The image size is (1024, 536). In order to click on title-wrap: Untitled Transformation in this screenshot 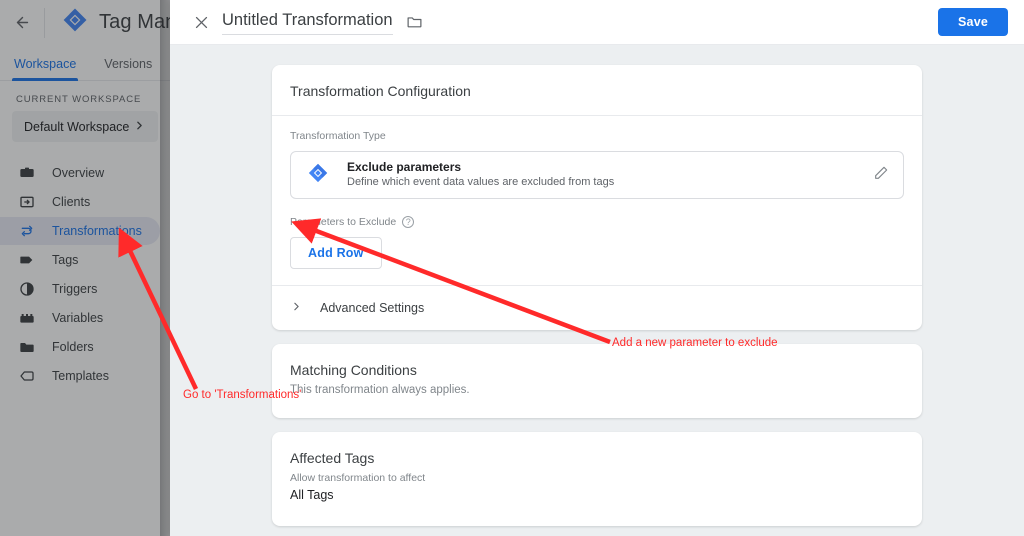, I will do `click(322, 22)`.